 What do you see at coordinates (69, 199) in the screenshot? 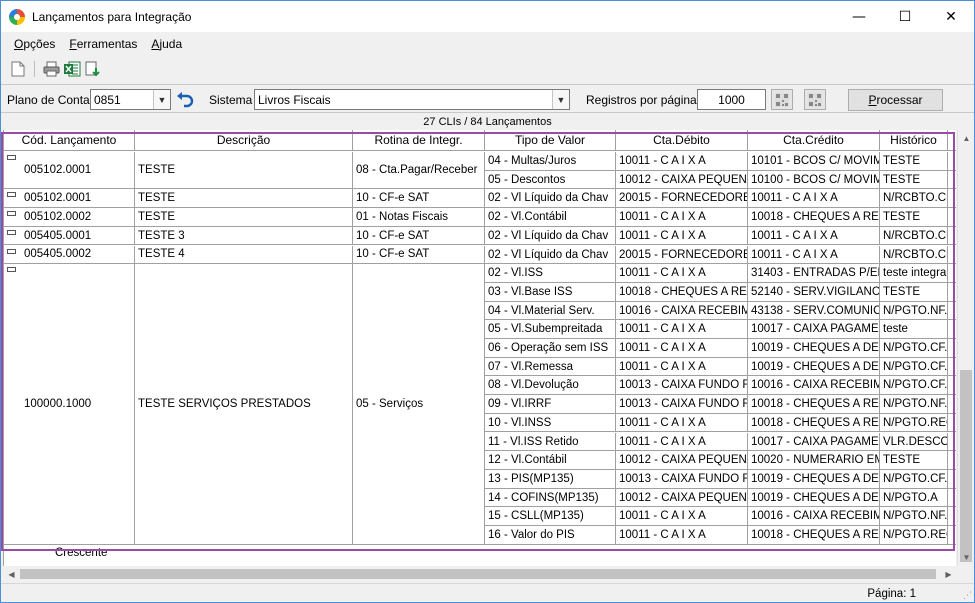
I see `cell-cod-lancamento: 005102.0001` at bounding box center [69, 199].